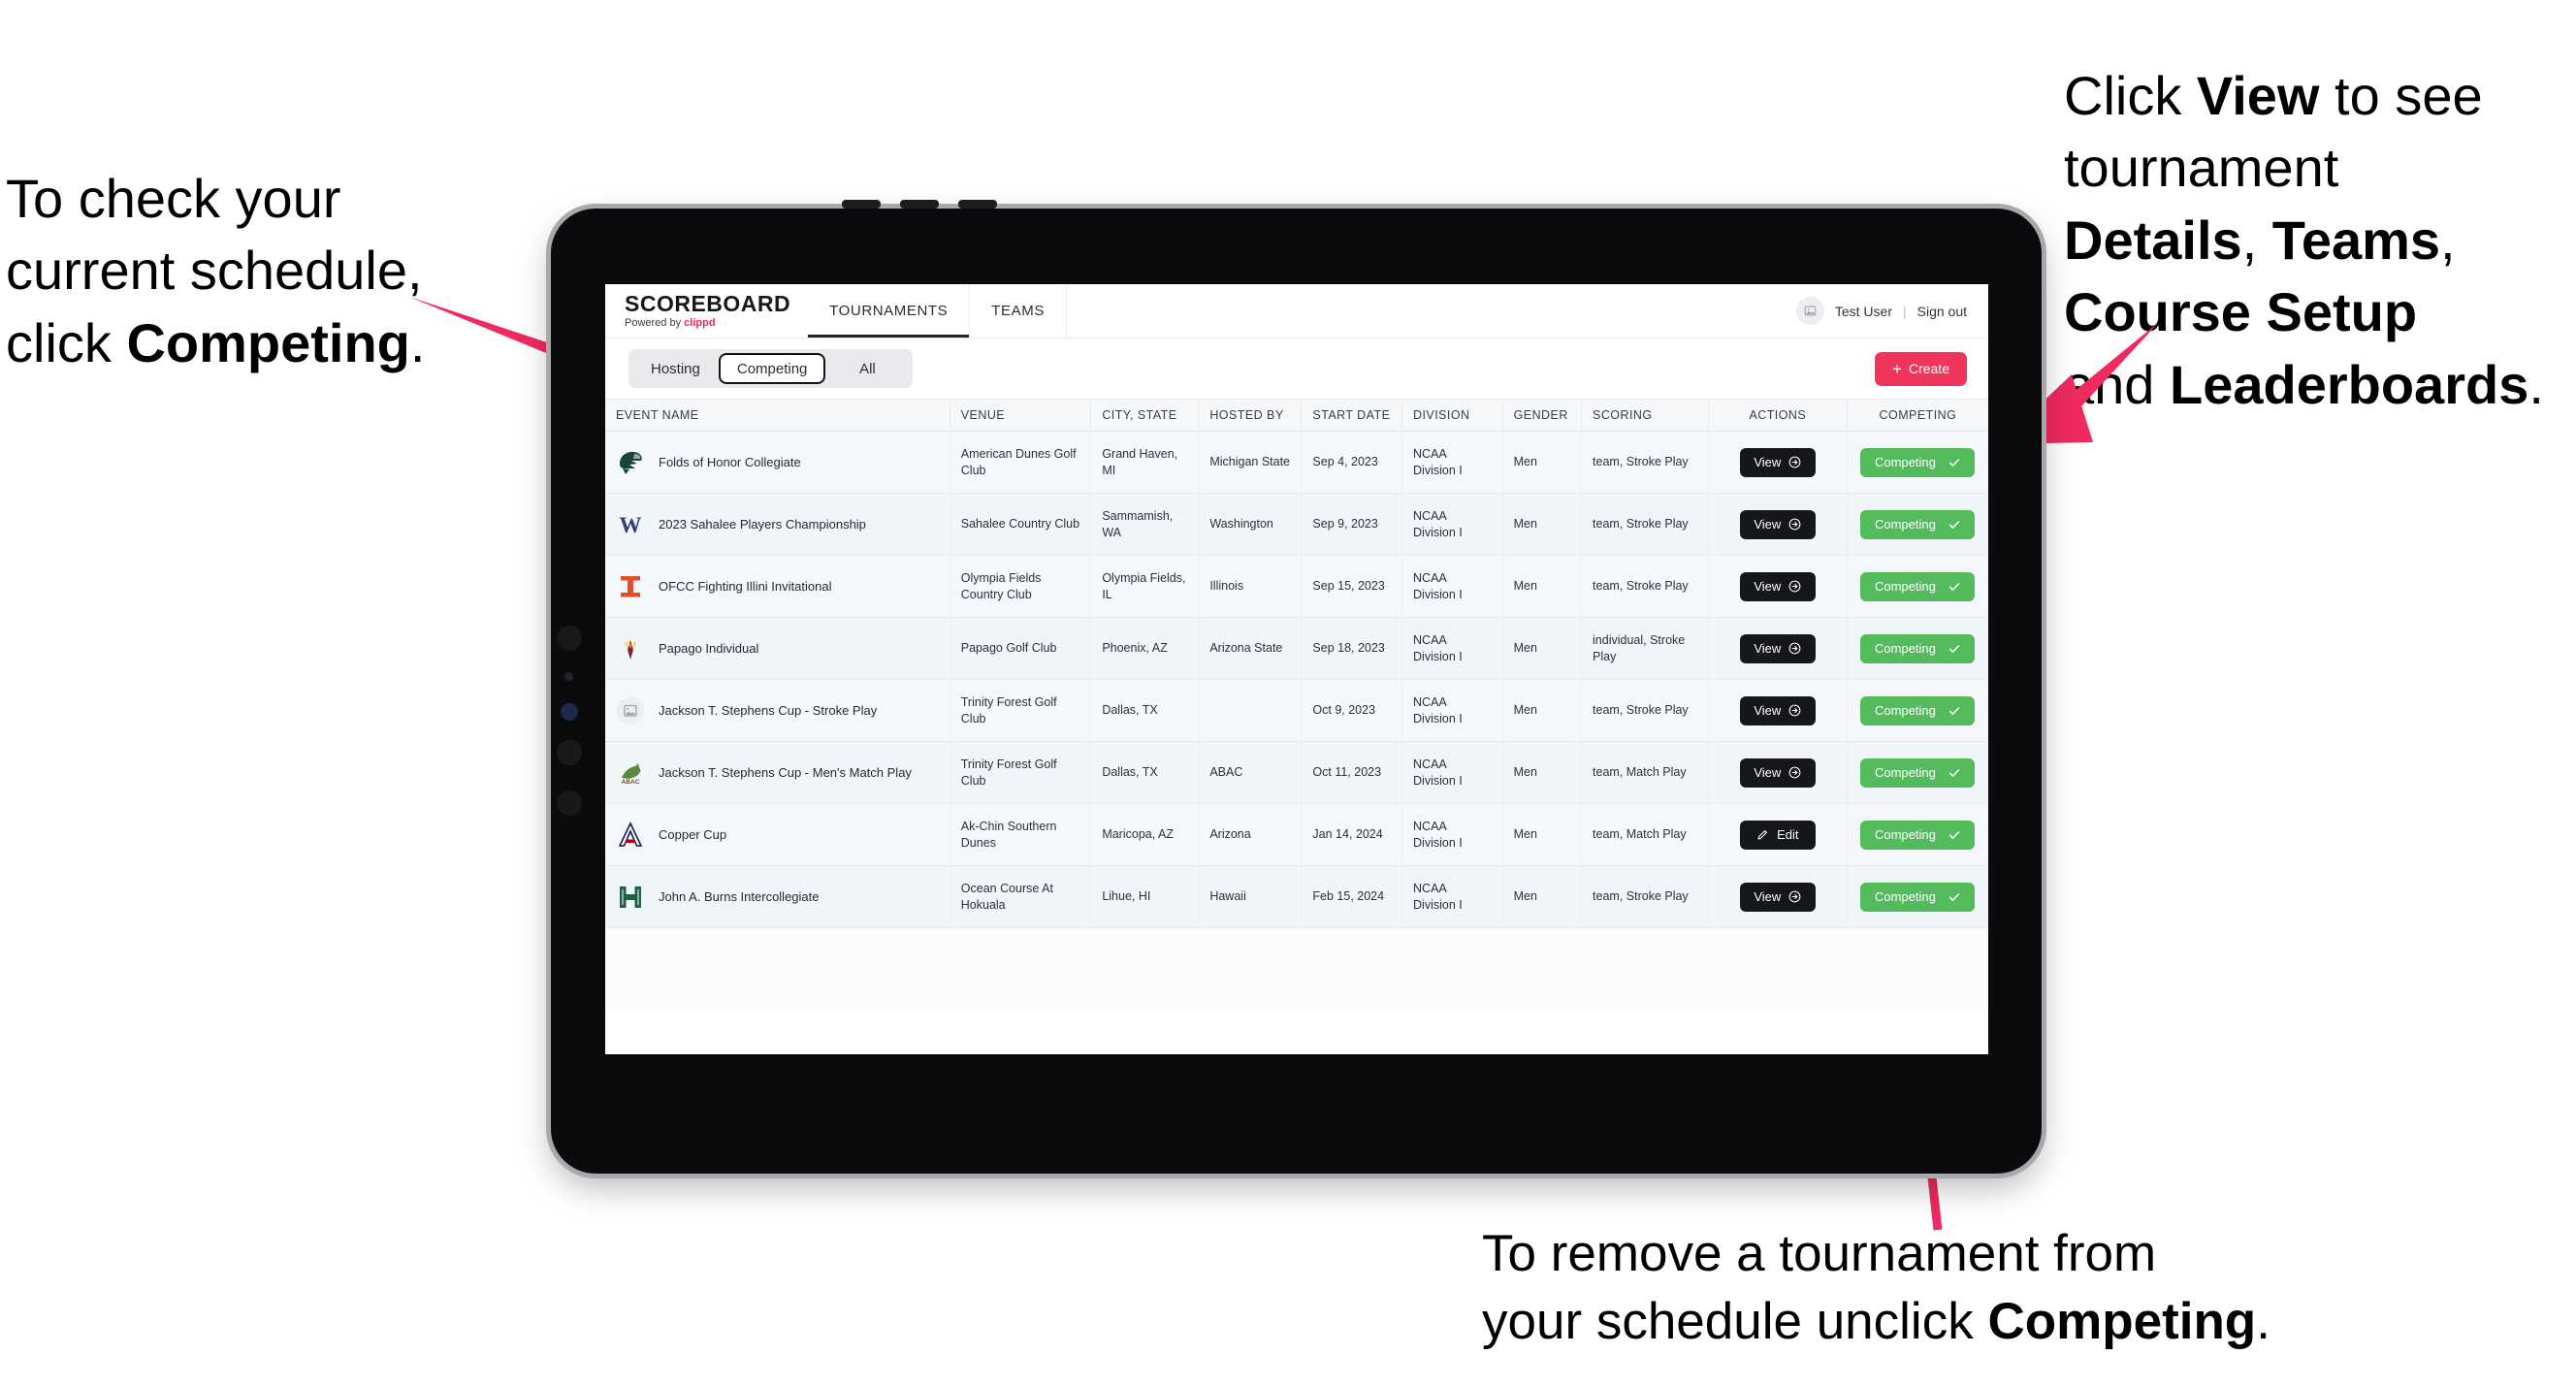  What do you see at coordinates (1250, 896) in the screenshot?
I see `cell-hosted-by: Hawaii` at bounding box center [1250, 896].